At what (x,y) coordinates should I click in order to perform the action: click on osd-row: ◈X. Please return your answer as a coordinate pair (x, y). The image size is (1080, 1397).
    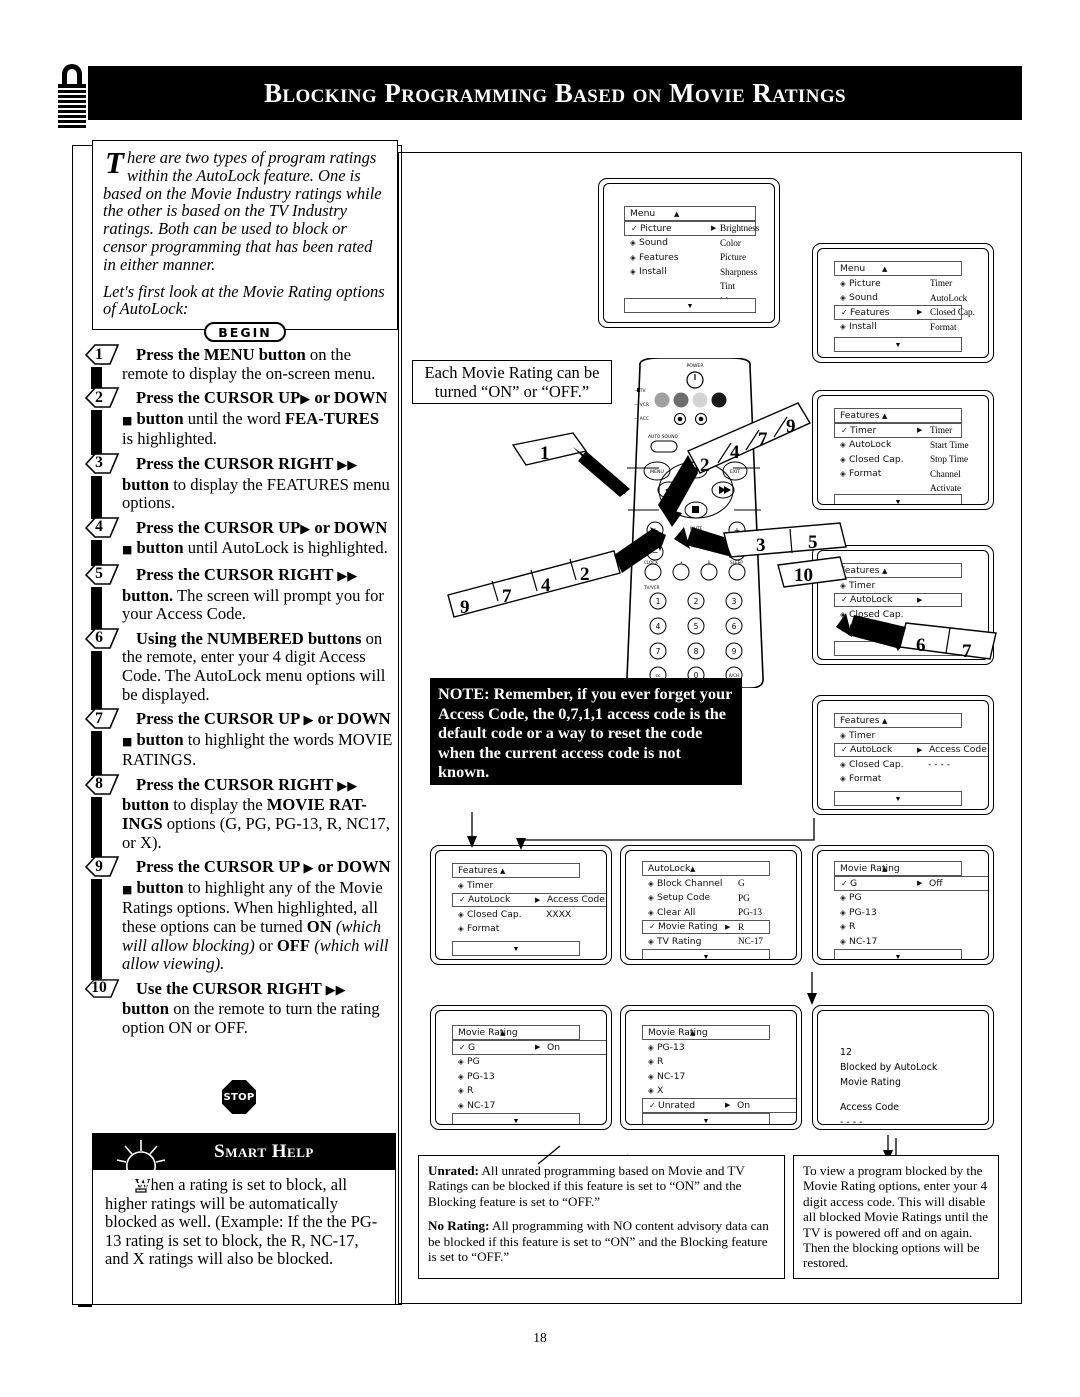
    Looking at the image, I should click on (706, 1091).